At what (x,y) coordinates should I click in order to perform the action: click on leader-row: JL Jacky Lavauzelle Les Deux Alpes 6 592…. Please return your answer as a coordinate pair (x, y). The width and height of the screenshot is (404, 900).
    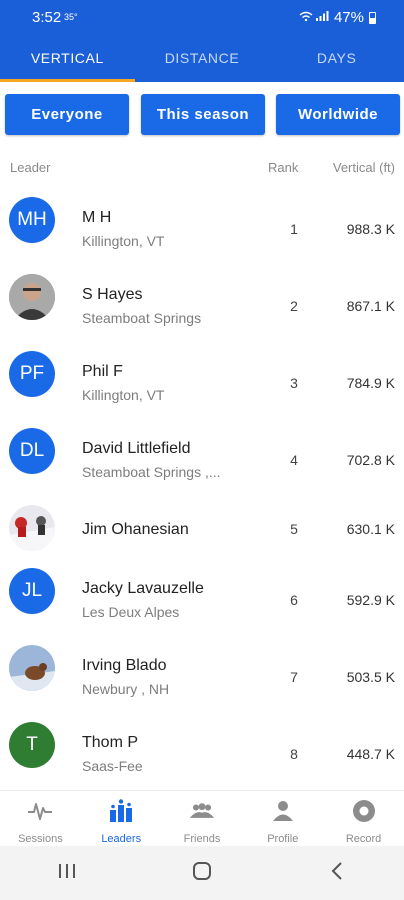
    Looking at the image, I should click on (202, 606).